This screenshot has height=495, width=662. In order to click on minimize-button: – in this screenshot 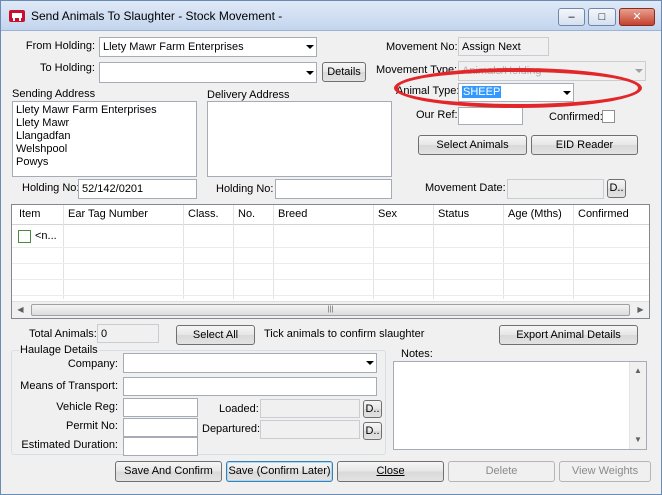, I will do `click(571, 17)`.